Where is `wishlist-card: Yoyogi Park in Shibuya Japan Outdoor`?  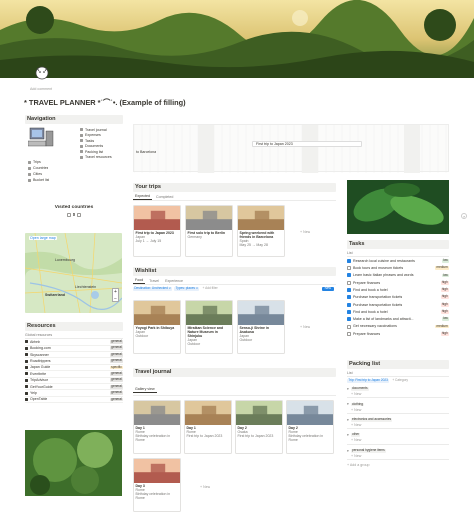 wishlist-card: Yoyogi Park in Shibuya Japan Outdoor is located at coordinates (157, 327).